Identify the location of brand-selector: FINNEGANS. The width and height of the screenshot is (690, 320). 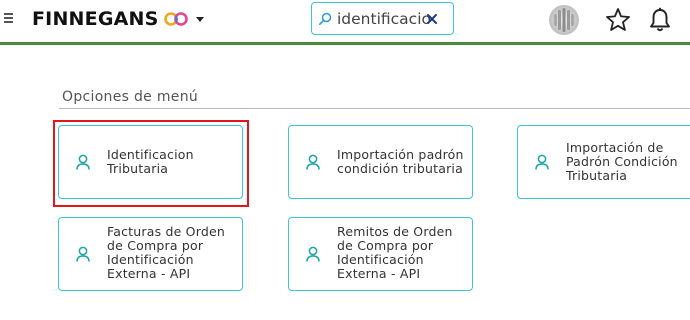
(118, 19).